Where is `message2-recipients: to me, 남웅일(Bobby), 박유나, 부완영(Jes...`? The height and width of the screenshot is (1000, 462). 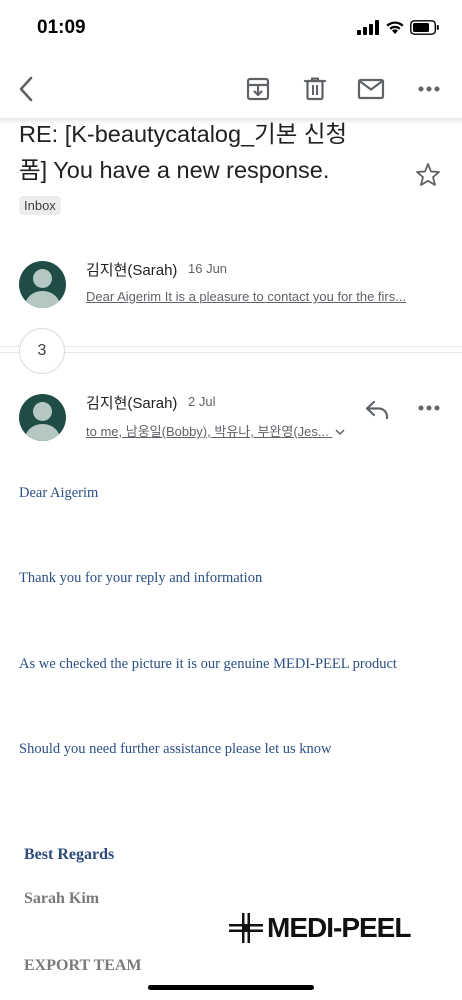
message2-recipients: to me, 남웅일(Bobby), 박유나, 부완영(Jes... is located at coordinates (215, 430).